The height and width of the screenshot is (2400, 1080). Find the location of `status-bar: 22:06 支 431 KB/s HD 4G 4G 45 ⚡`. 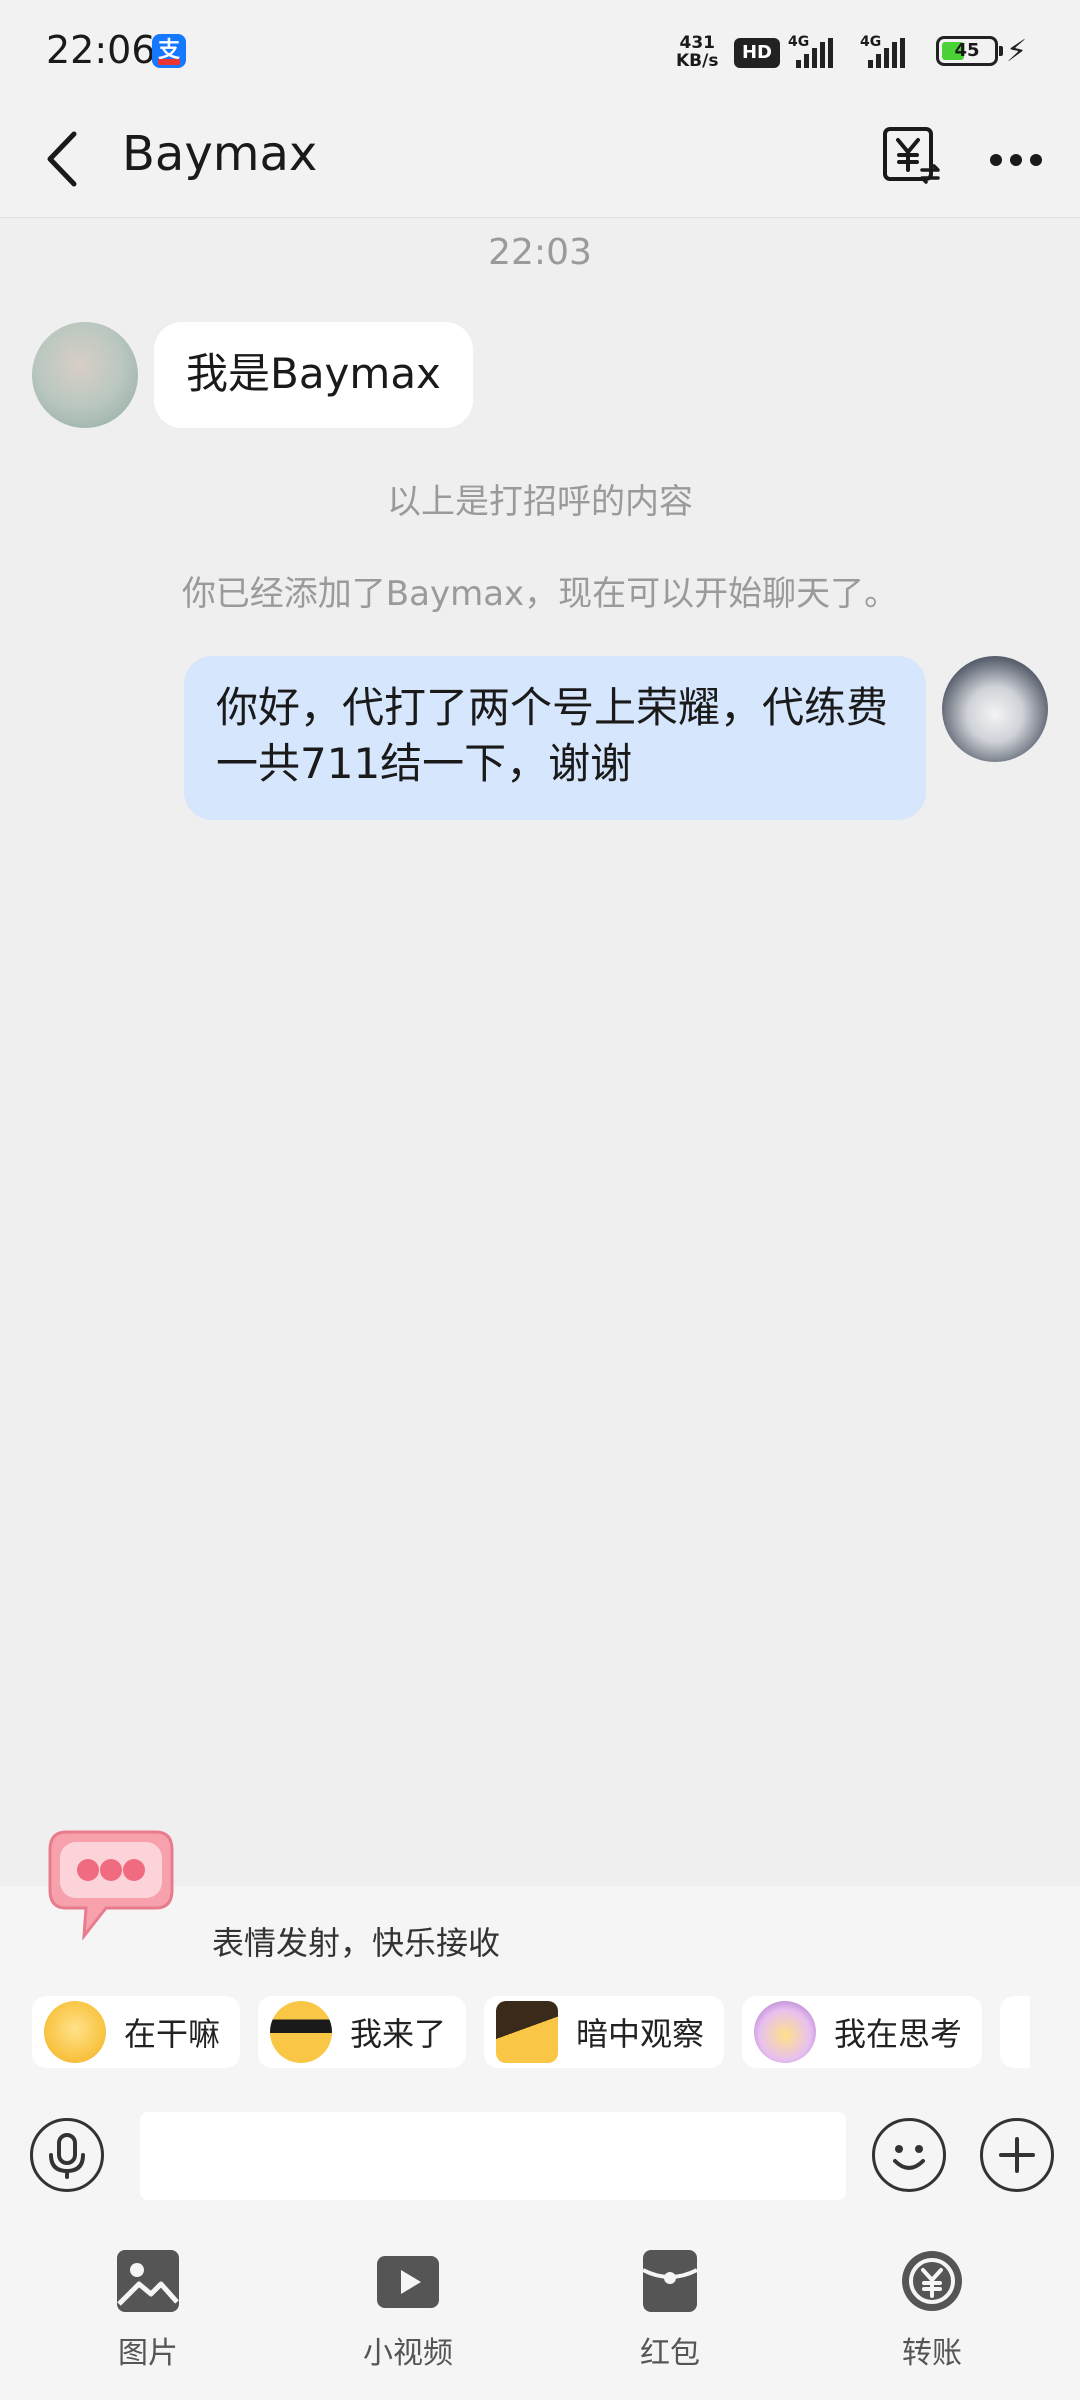

status-bar: 22:06 支 431 KB/s HD 4G 4G 45 ⚡ is located at coordinates (540, 50).